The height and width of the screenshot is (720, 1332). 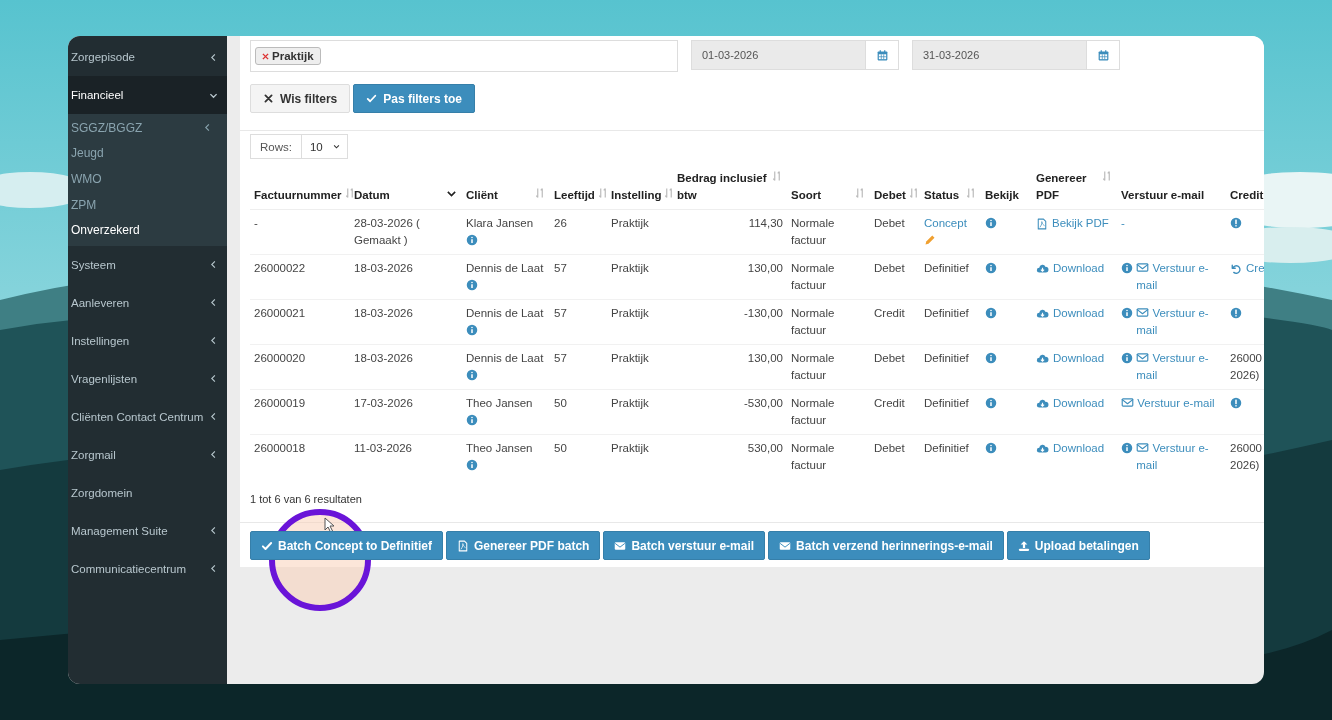 What do you see at coordinates (406, 189) in the screenshot?
I see `column-header: Datum` at bounding box center [406, 189].